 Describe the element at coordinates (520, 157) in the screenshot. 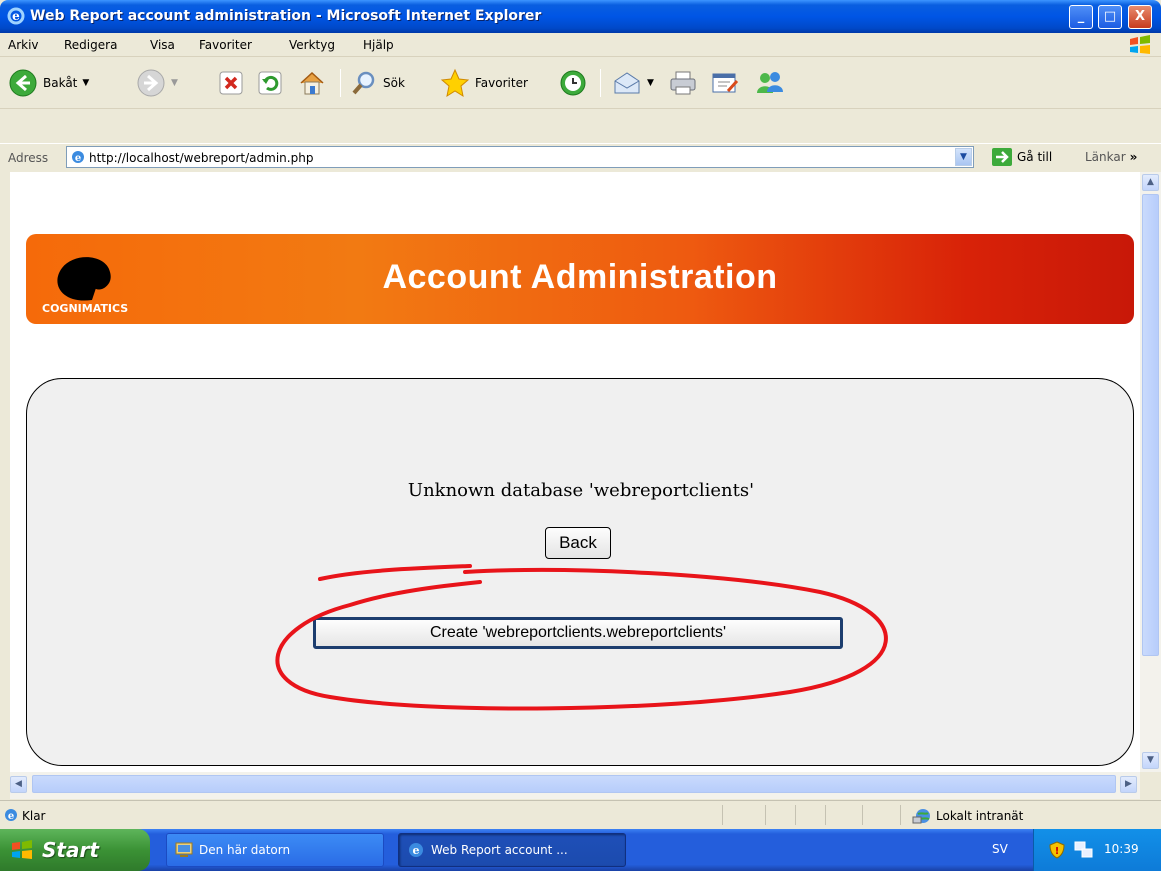

I see `address-input: e http://localhost/webreport/admin.php ▼` at that location.